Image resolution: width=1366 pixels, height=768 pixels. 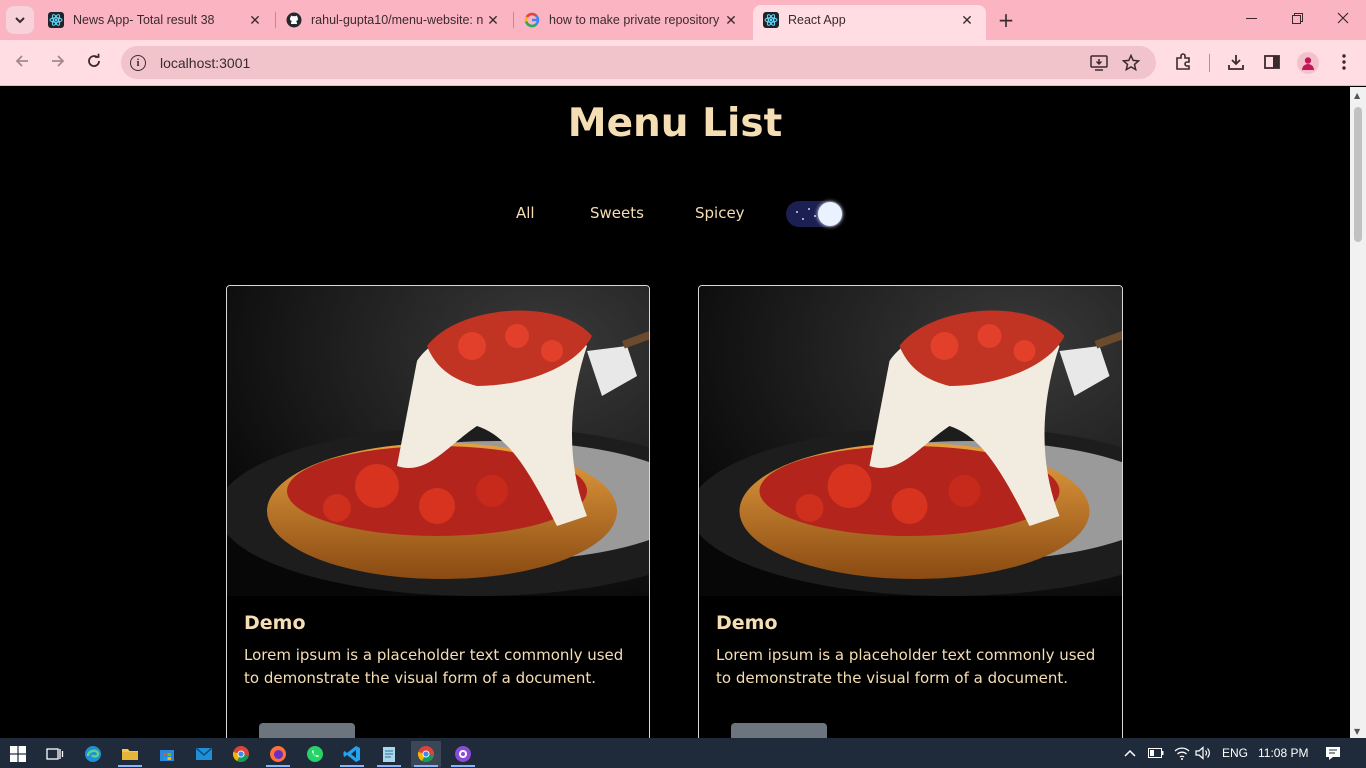 I want to click on url-text: localhost:3001, so click(x=205, y=62).